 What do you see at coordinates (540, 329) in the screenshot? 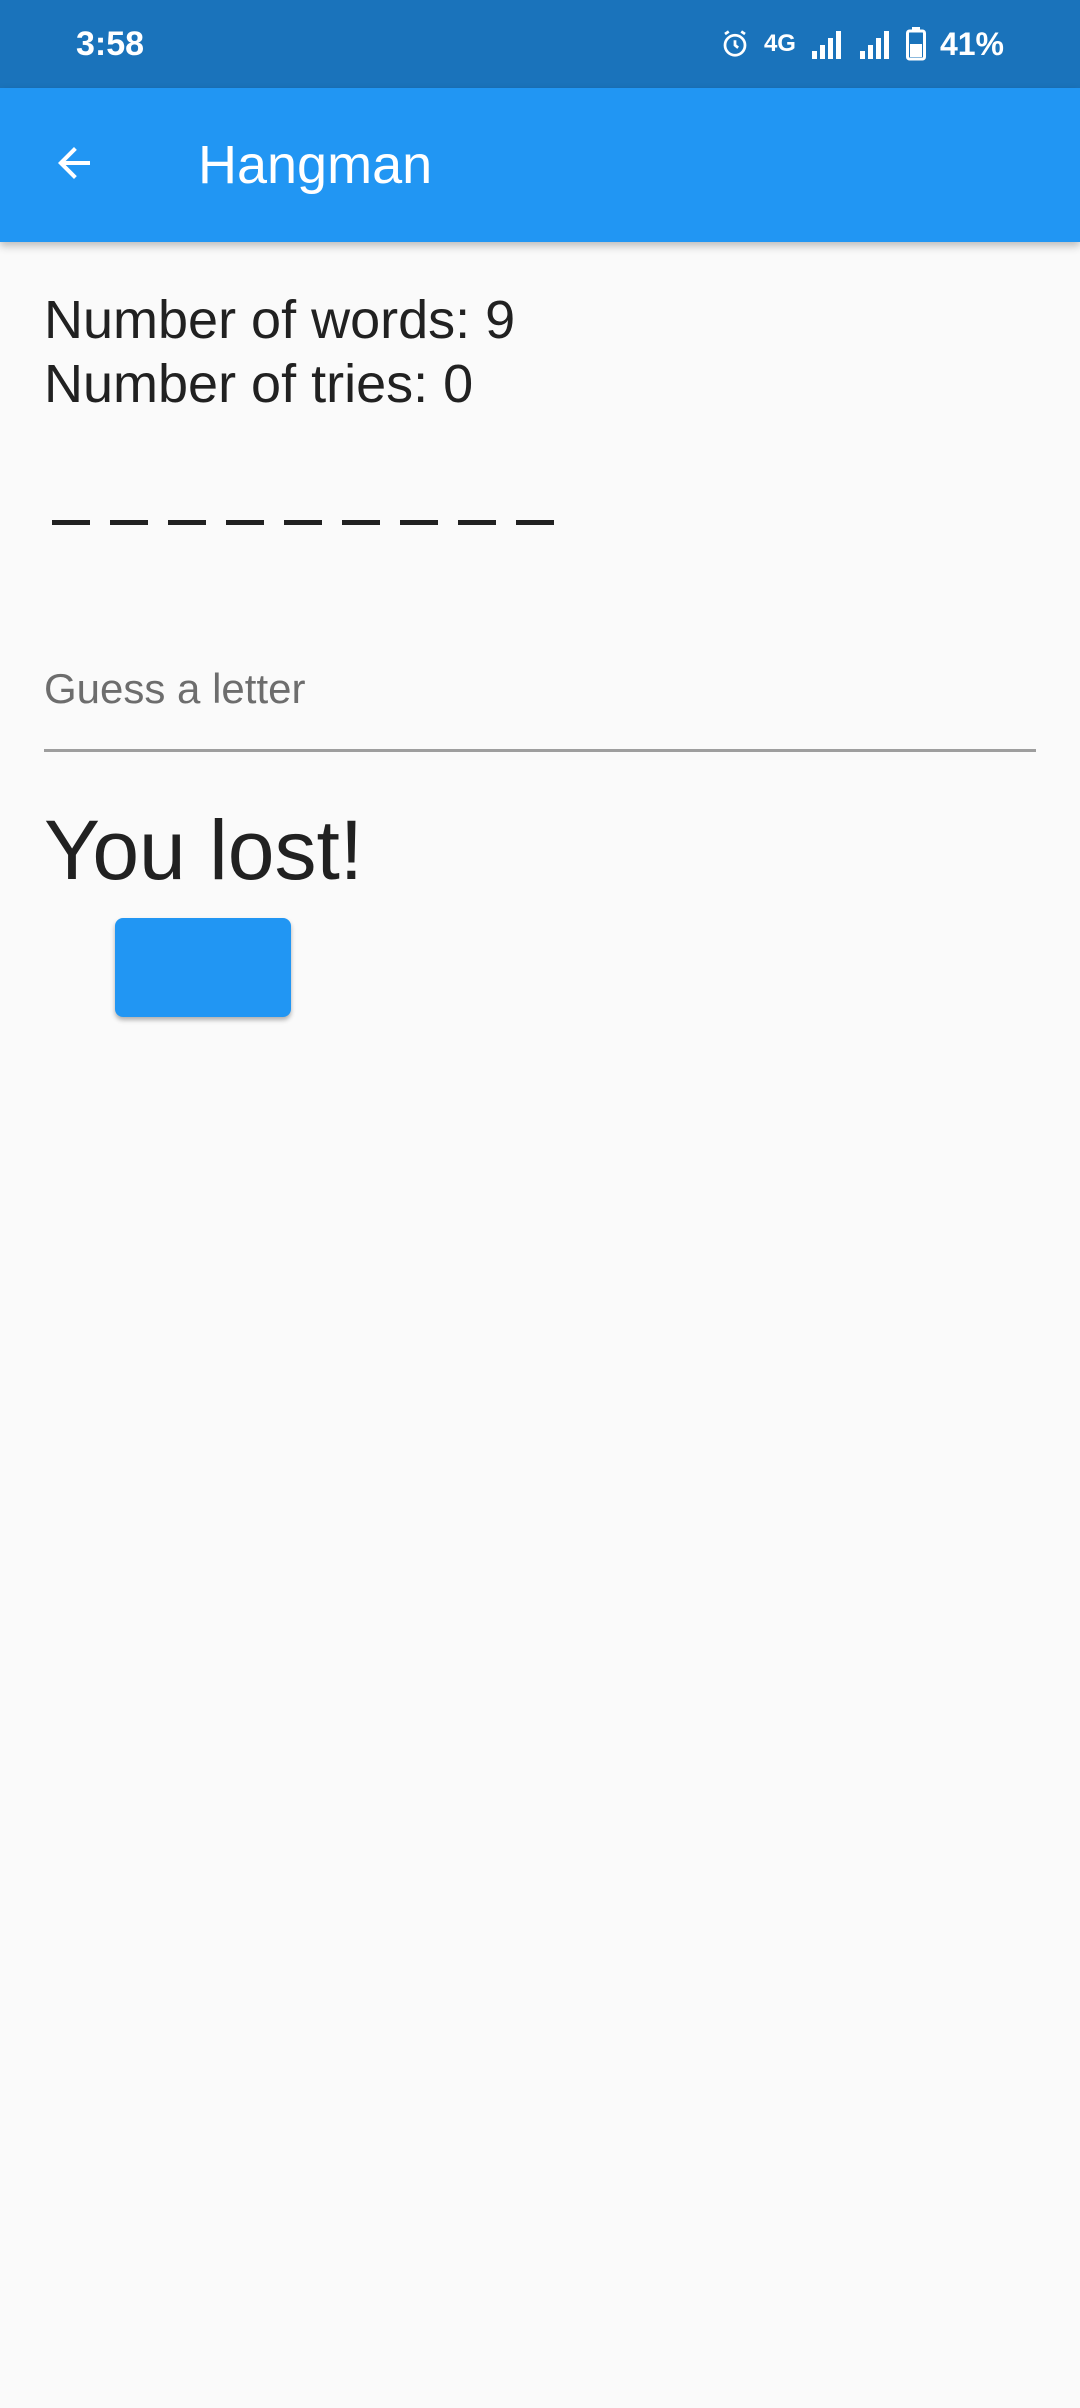
I see `game-stats: Number of words: 9 Number of tries: 0` at bounding box center [540, 329].